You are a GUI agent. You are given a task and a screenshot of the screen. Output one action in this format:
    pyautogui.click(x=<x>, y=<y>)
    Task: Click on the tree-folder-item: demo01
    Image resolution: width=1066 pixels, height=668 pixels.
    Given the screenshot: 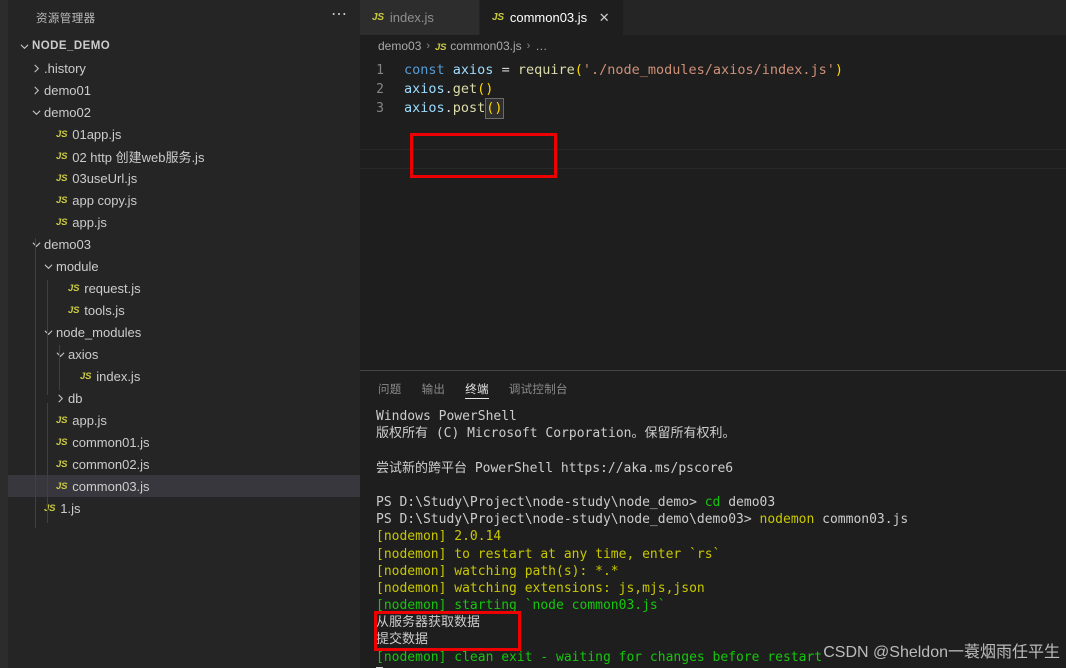 What is the action you would take?
    pyautogui.click(x=184, y=90)
    